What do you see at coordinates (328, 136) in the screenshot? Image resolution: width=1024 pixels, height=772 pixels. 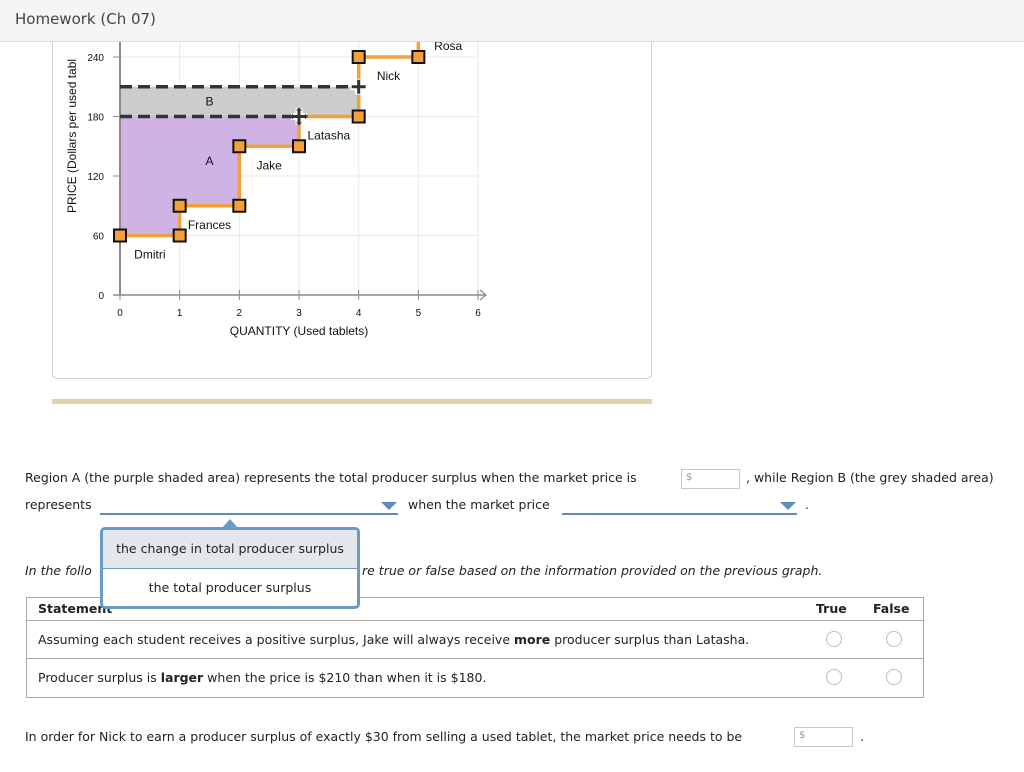 I see `seller-label-latasha: Latasha` at bounding box center [328, 136].